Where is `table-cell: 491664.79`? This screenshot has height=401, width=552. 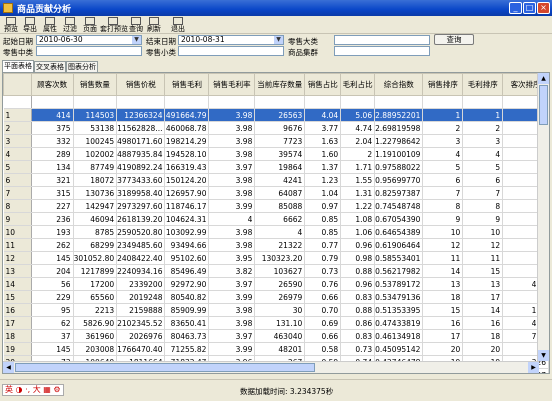 table-cell: 491664.79 is located at coordinates (187, 115).